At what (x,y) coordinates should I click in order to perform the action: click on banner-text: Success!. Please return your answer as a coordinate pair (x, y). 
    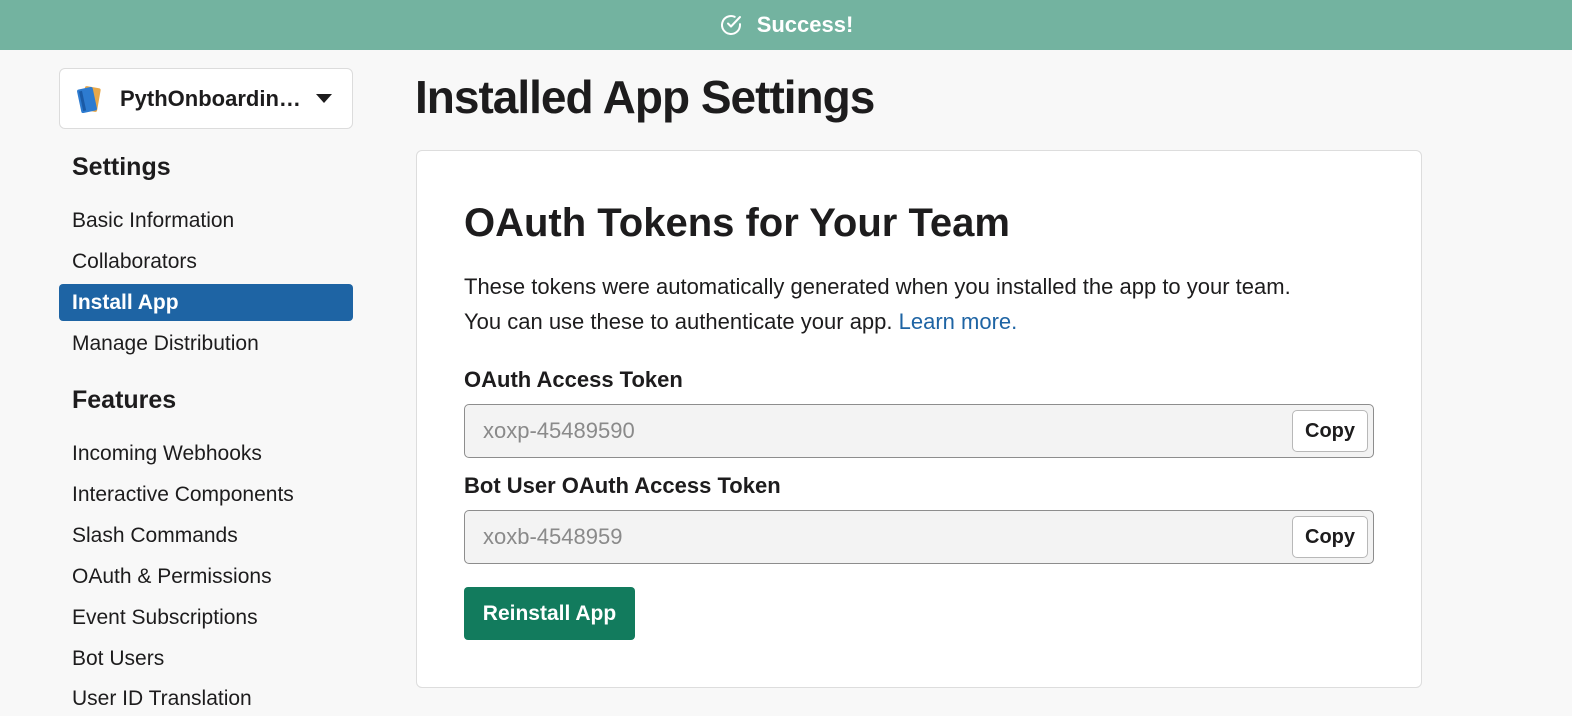
    Looking at the image, I should click on (805, 24).